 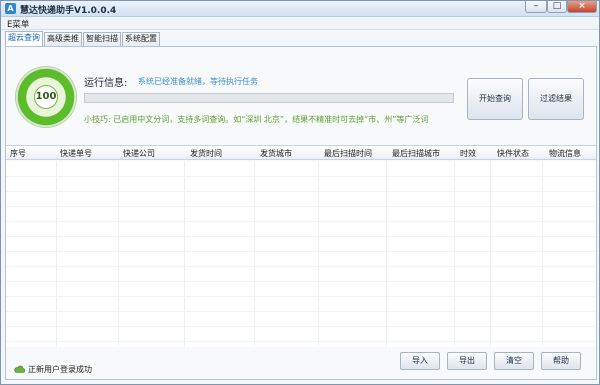 What do you see at coordinates (468, 153) in the screenshot?
I see `col-duration: 时效` at bounding box center [468, 153].